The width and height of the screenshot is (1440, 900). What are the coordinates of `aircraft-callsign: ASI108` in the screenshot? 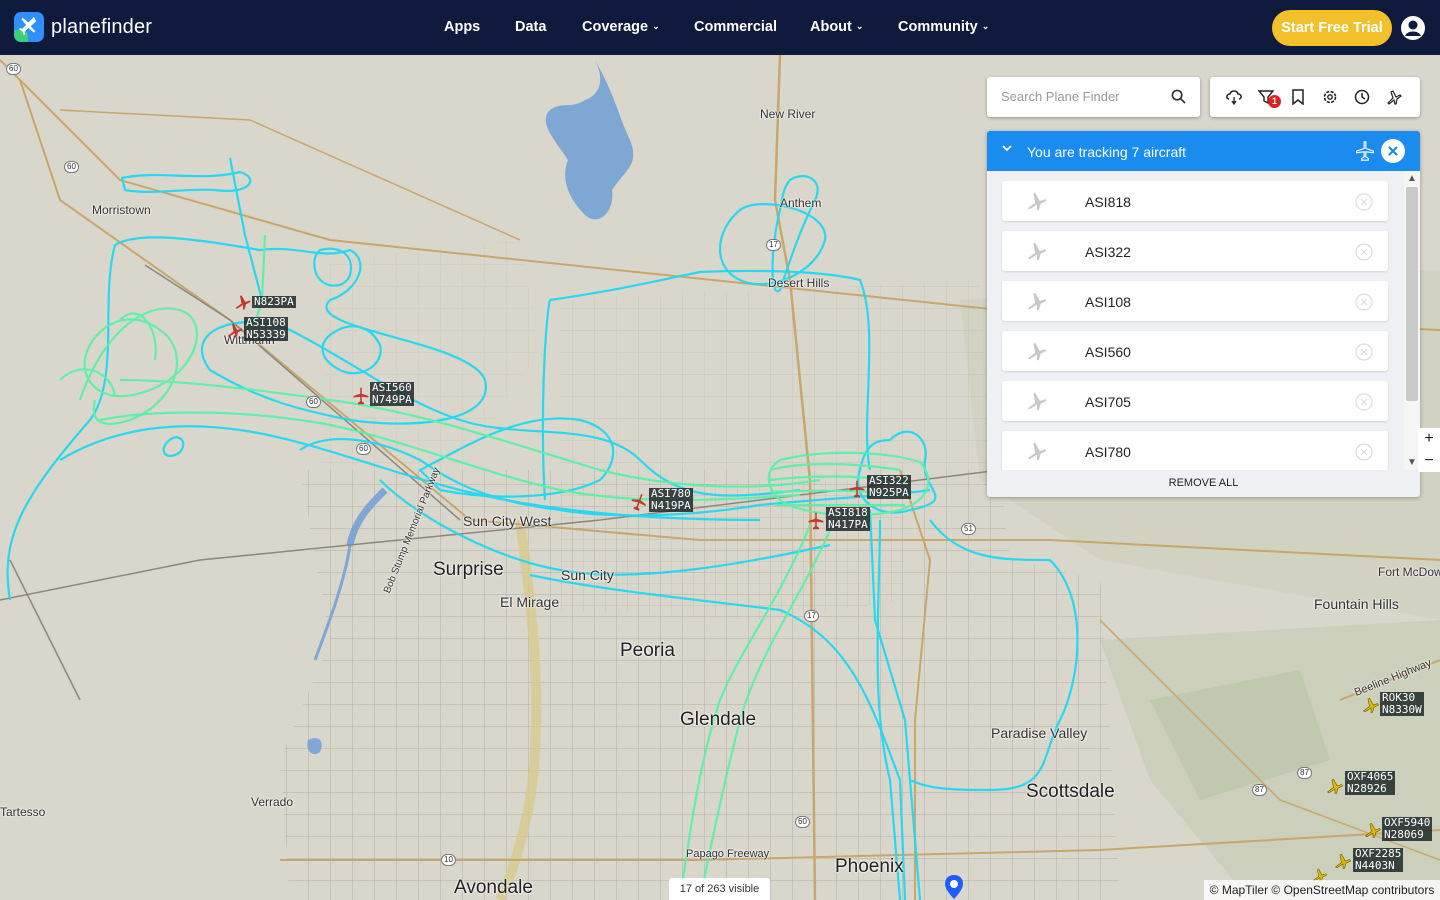 It's located at (1108, 302).